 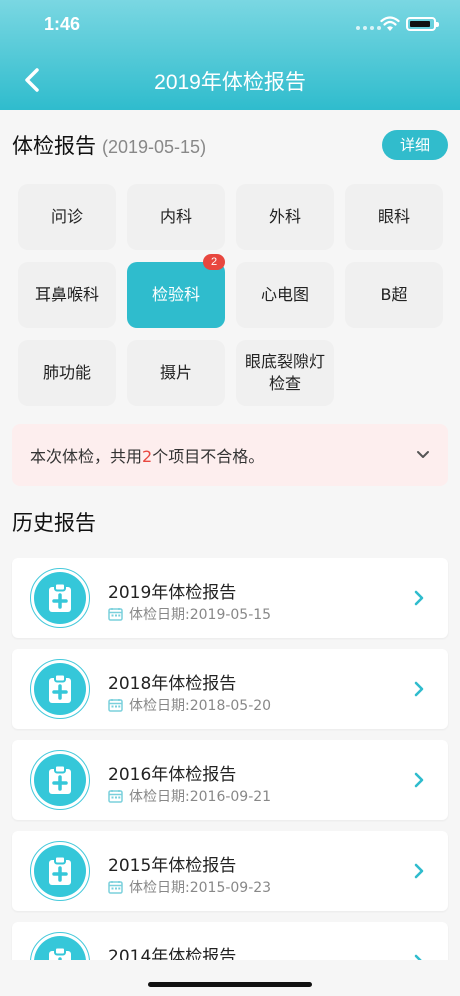 I want to click on report-date: (2019-05-15), so click(x=154, y=147).